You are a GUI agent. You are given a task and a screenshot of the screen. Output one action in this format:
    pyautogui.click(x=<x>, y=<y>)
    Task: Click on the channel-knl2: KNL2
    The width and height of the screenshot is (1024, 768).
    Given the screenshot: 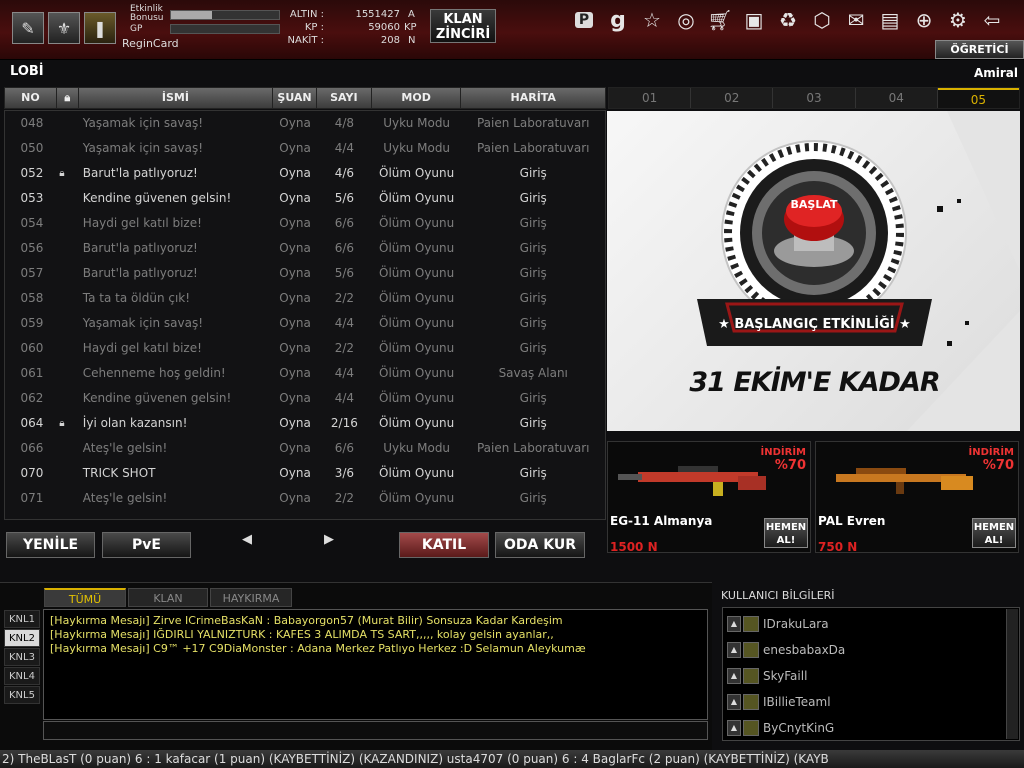 What is the action you would take?
    pyautogui.click(x=22, y=638)
    